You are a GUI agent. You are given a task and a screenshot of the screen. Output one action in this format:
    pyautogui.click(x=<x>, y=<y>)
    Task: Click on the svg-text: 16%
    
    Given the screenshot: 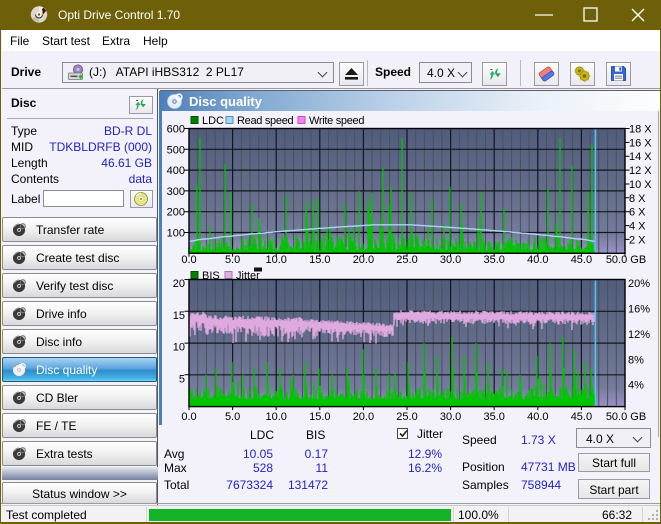 What is the action you would take?
    pyautogui.click(x=639, y=309)
    